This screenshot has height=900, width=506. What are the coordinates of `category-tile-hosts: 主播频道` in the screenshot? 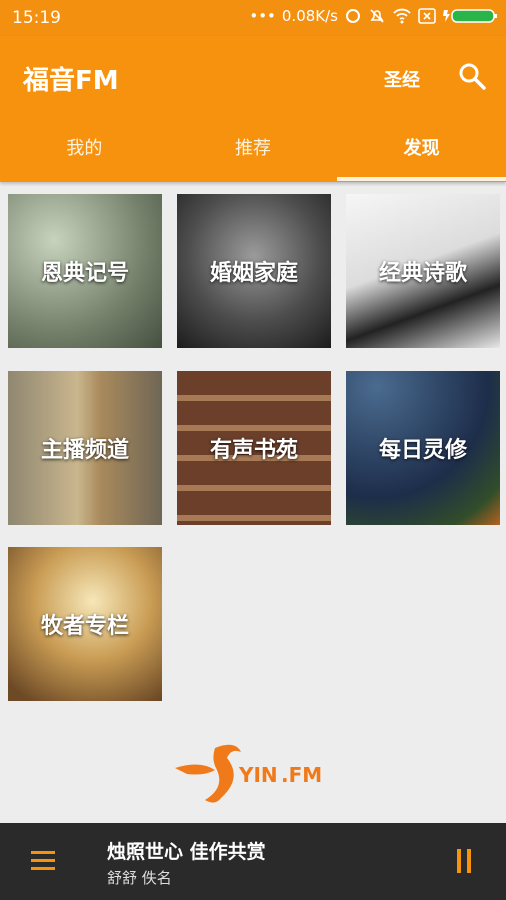 It's located at (85, 448).